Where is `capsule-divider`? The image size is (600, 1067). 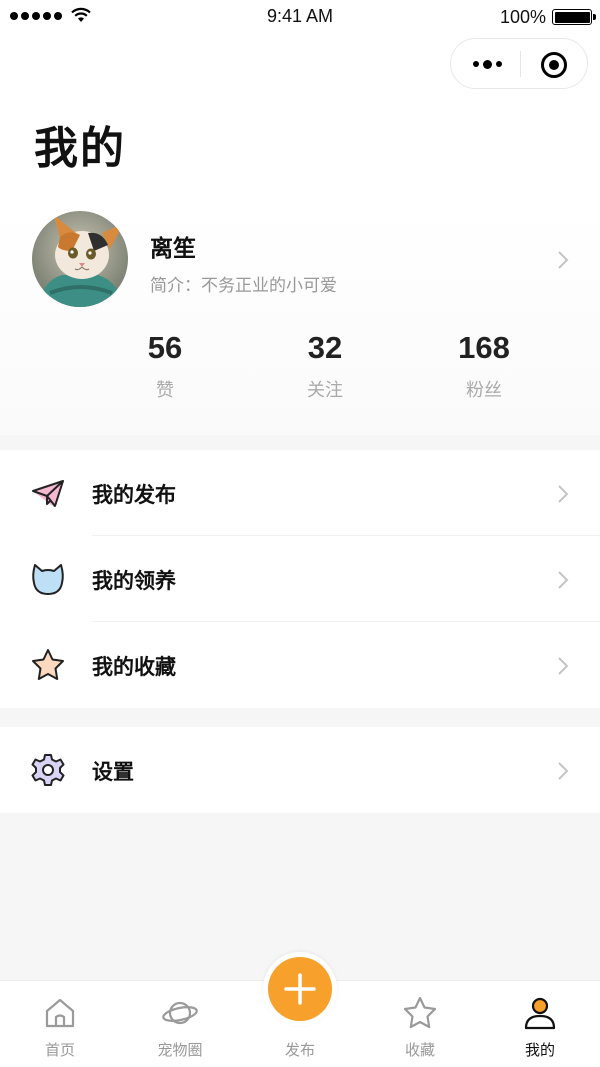
capsule-divider is located at coordinates (520, 64).